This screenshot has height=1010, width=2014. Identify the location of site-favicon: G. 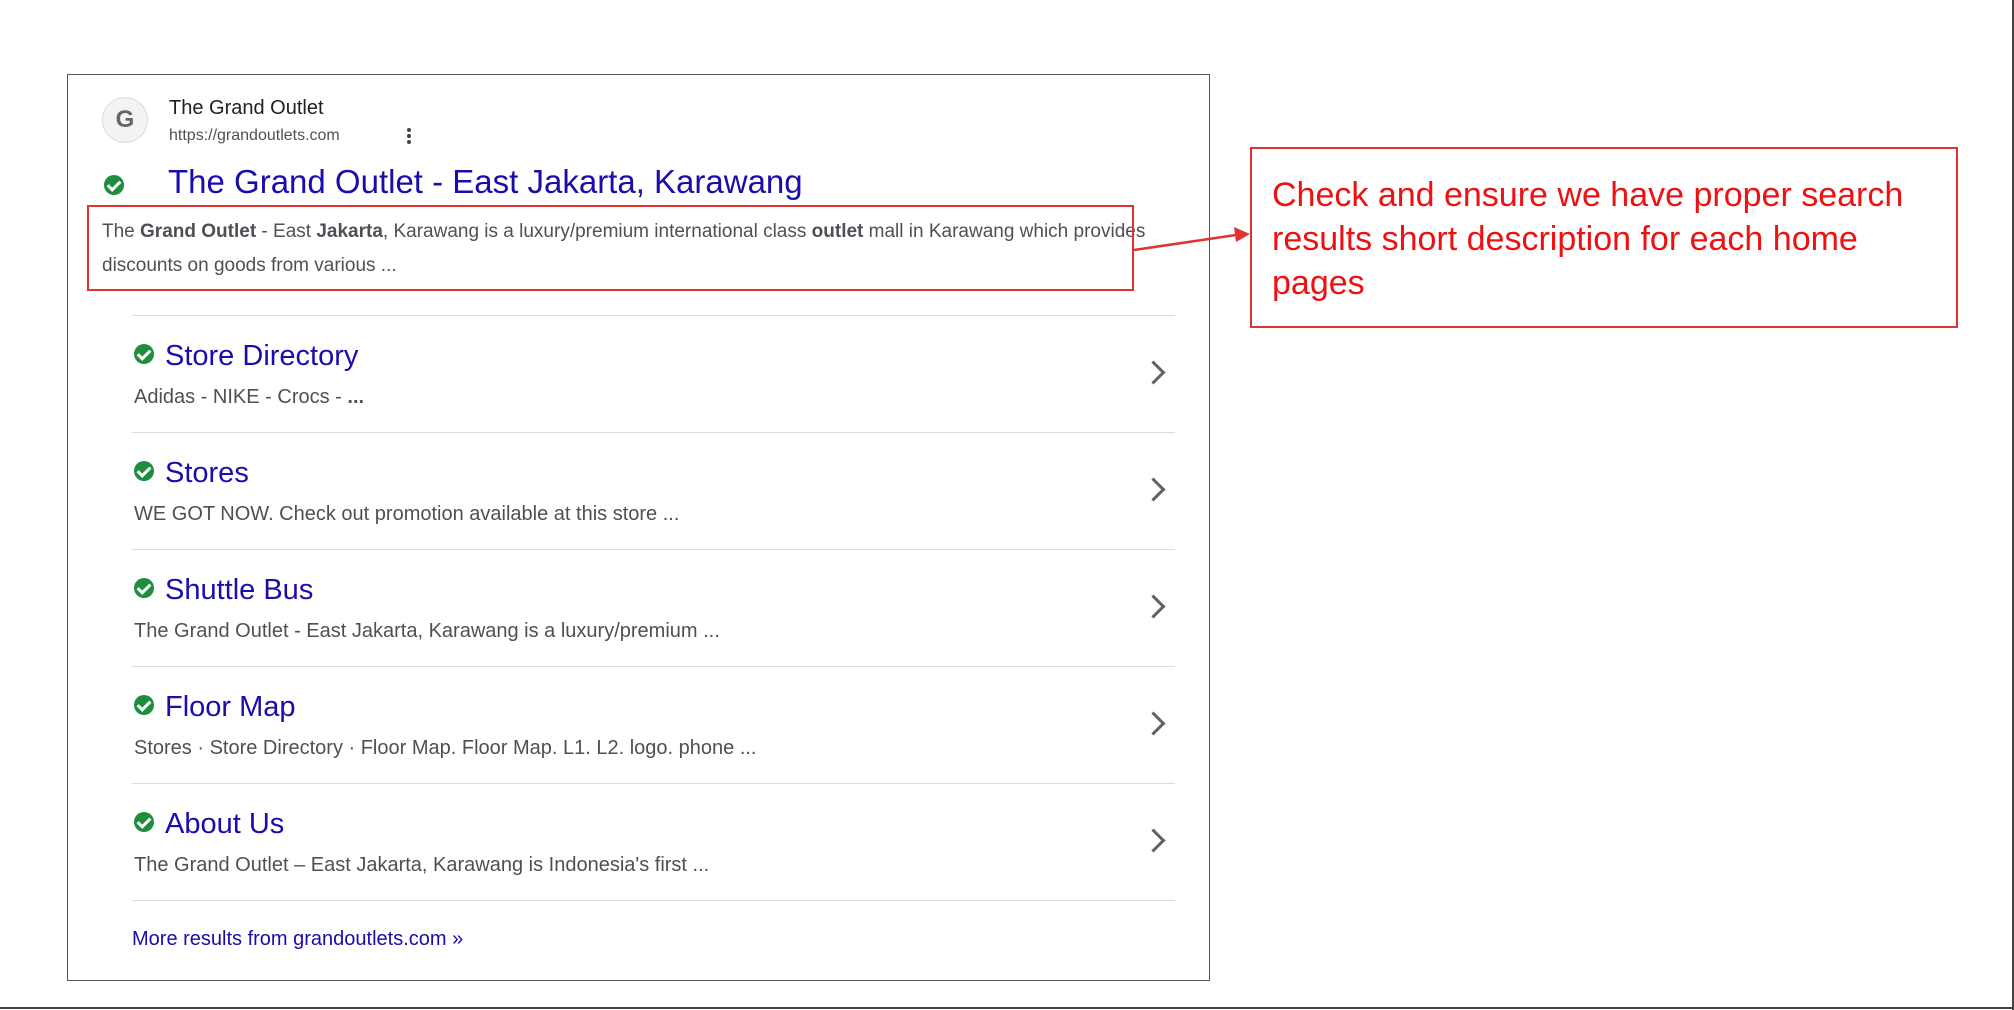
(125, 120).